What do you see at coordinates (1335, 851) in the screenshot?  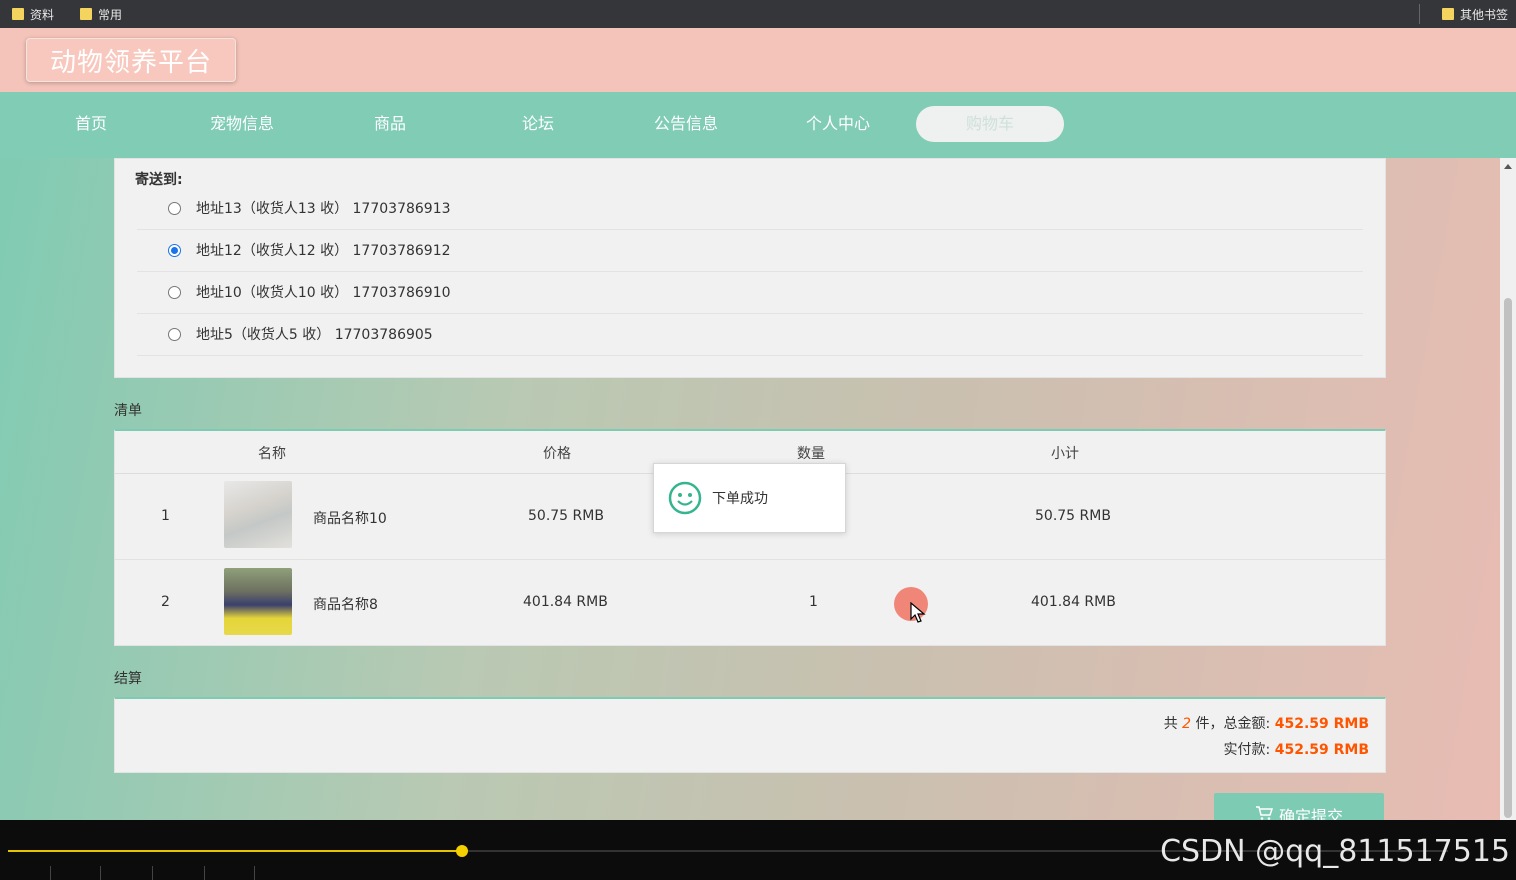 I see `watermark: CSDN @qq_811517515` at bounding box center [1335, 851].